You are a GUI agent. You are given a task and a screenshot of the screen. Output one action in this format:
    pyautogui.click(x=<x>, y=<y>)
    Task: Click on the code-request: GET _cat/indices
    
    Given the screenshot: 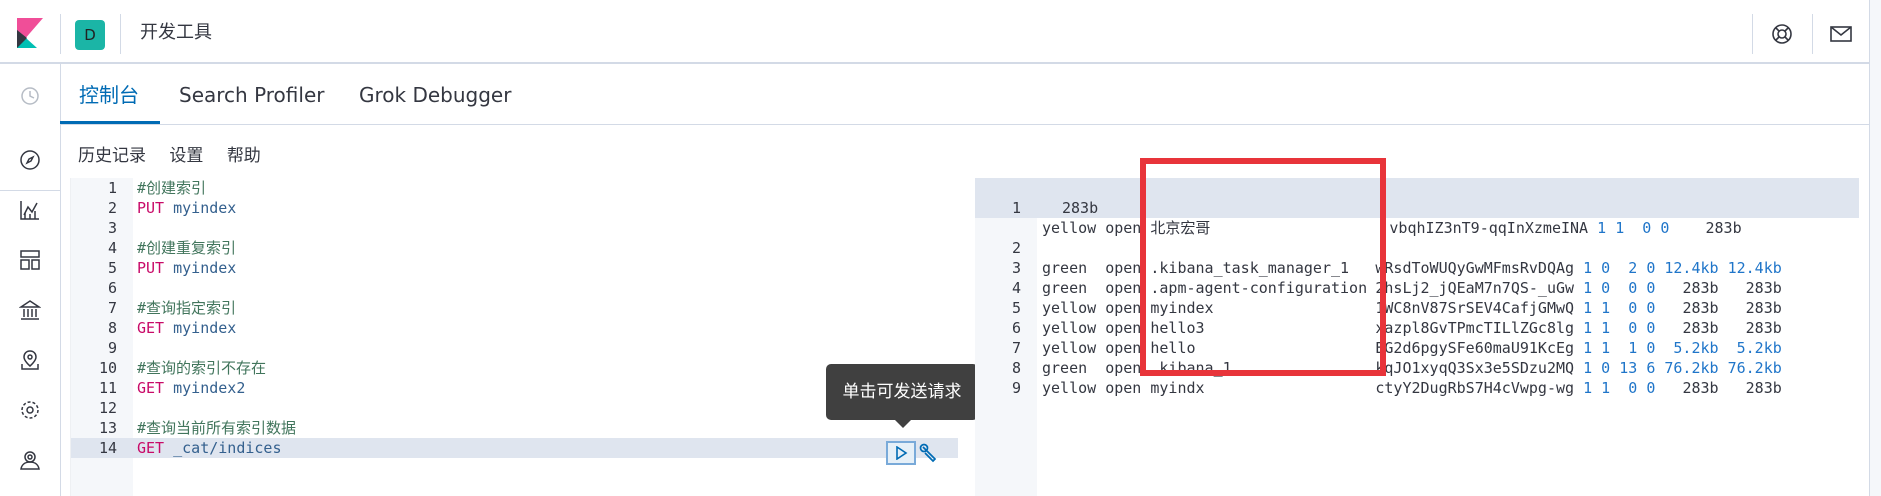 What is the action you would take?
    pyautogui.click(x=209, y=448)
    